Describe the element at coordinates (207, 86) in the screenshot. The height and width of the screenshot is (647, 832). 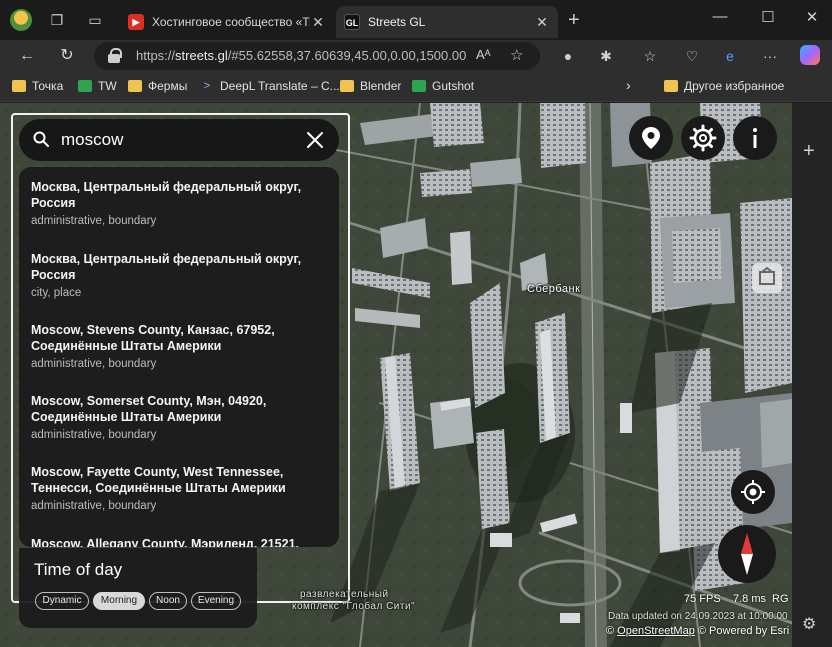
I see `deepl-icon: >` at that location.